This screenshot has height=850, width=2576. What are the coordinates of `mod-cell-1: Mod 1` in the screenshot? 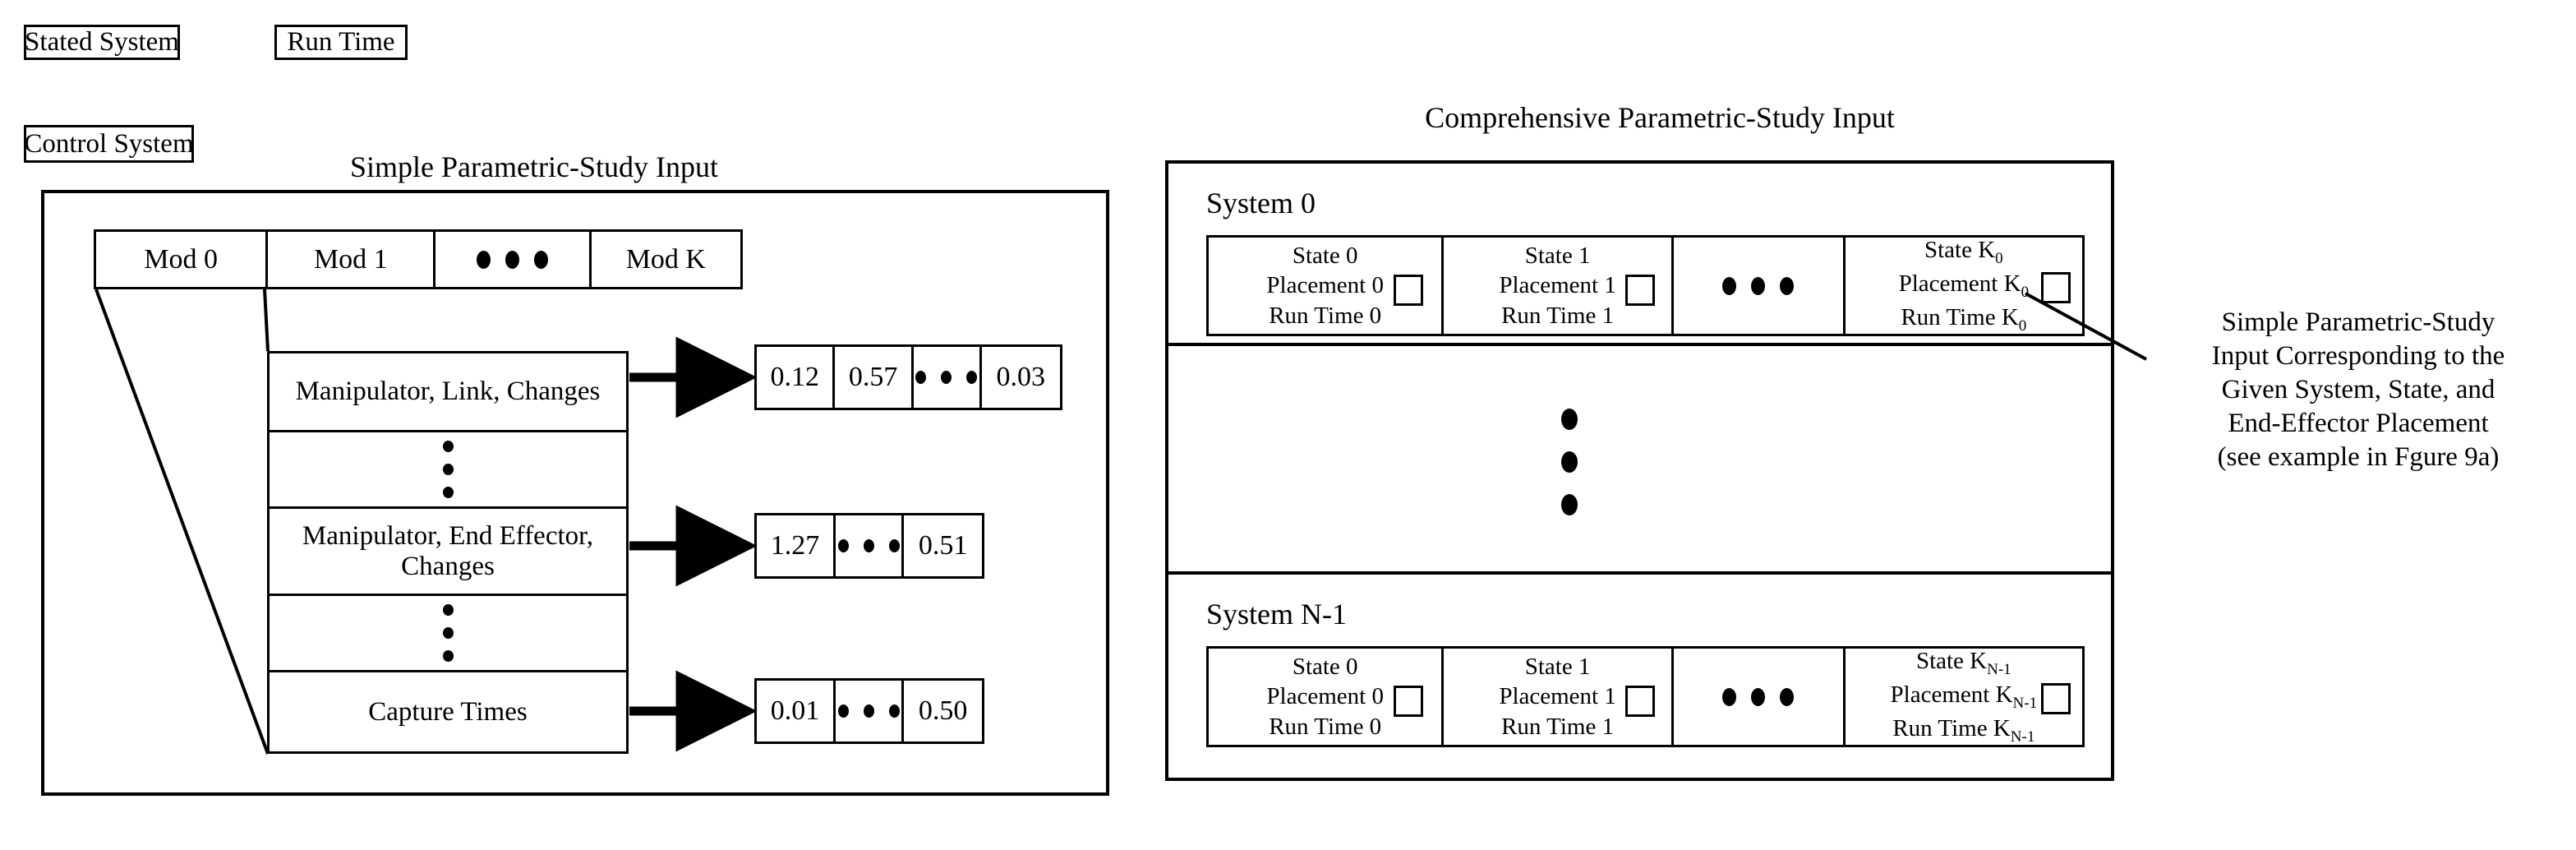 It's located at (352, 259).